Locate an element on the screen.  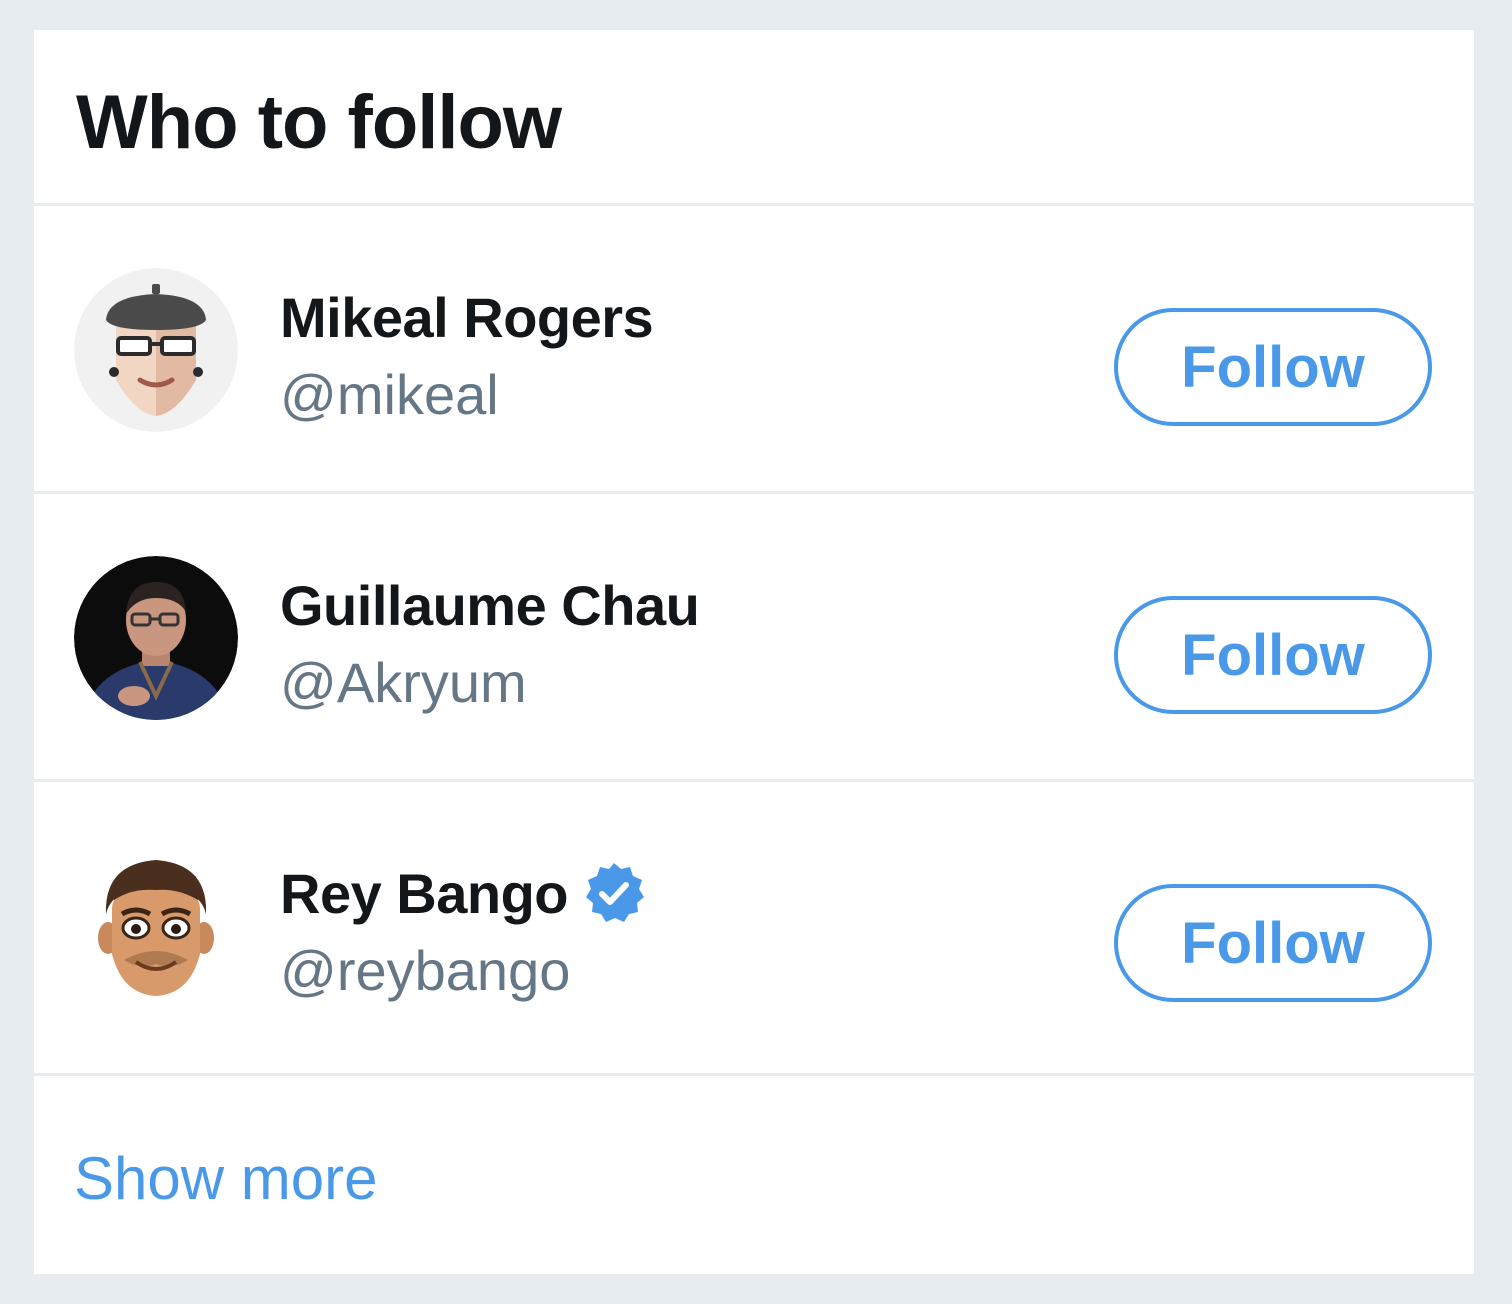
verified-badge-icon is located at coordinates (614, 893).